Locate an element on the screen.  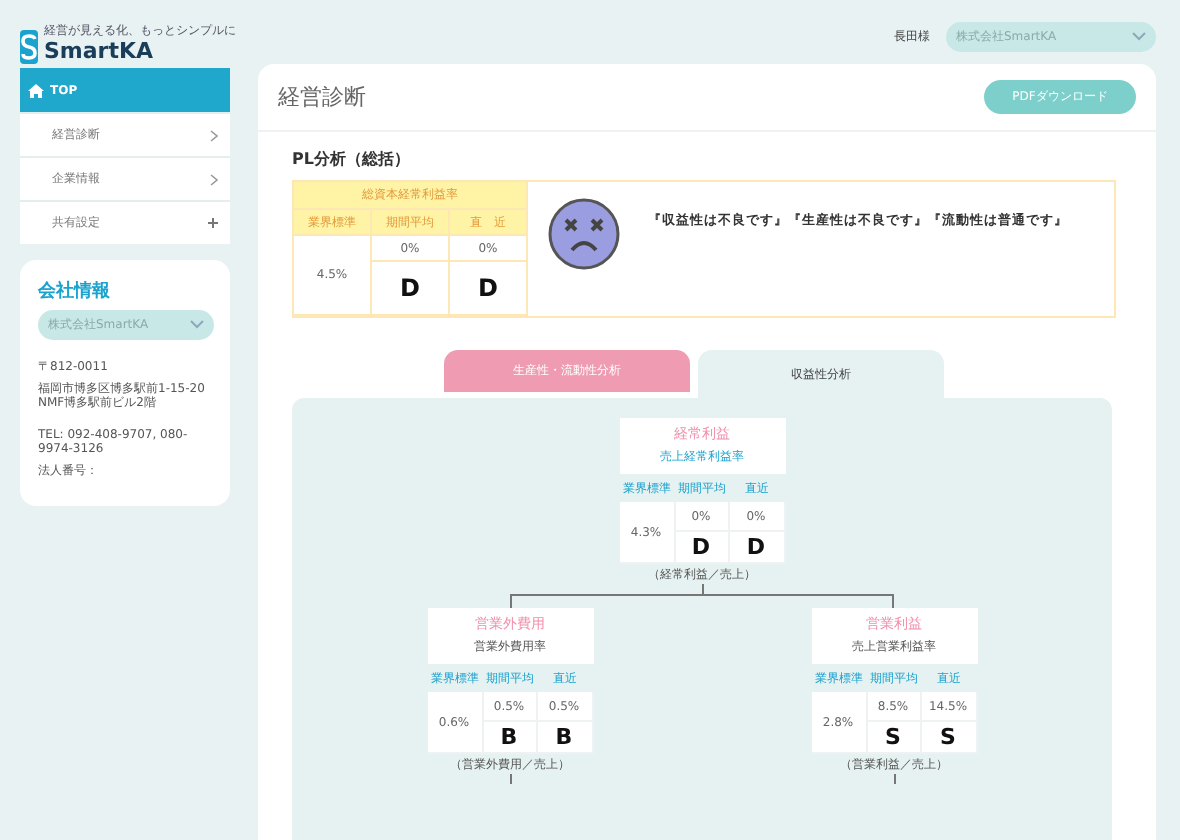
dizzy-face-icon is located at coordinates (584, 234).